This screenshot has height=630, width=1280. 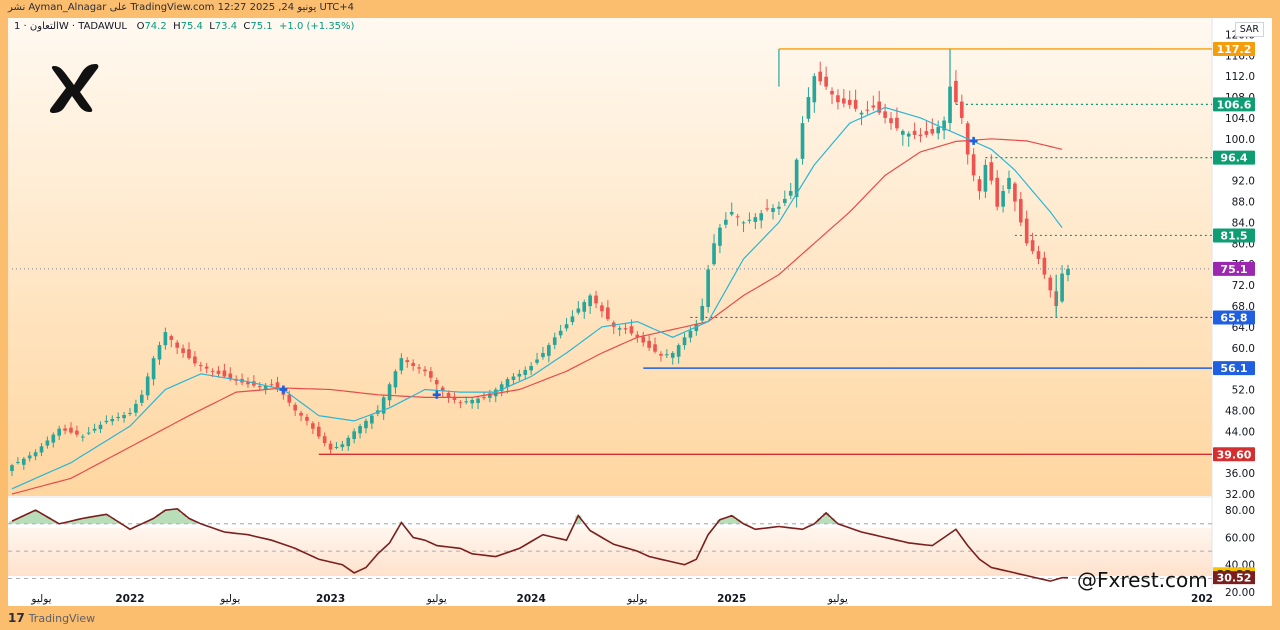 I want to click on price-tick-label: 48.00, so click(x=1240, y=411).